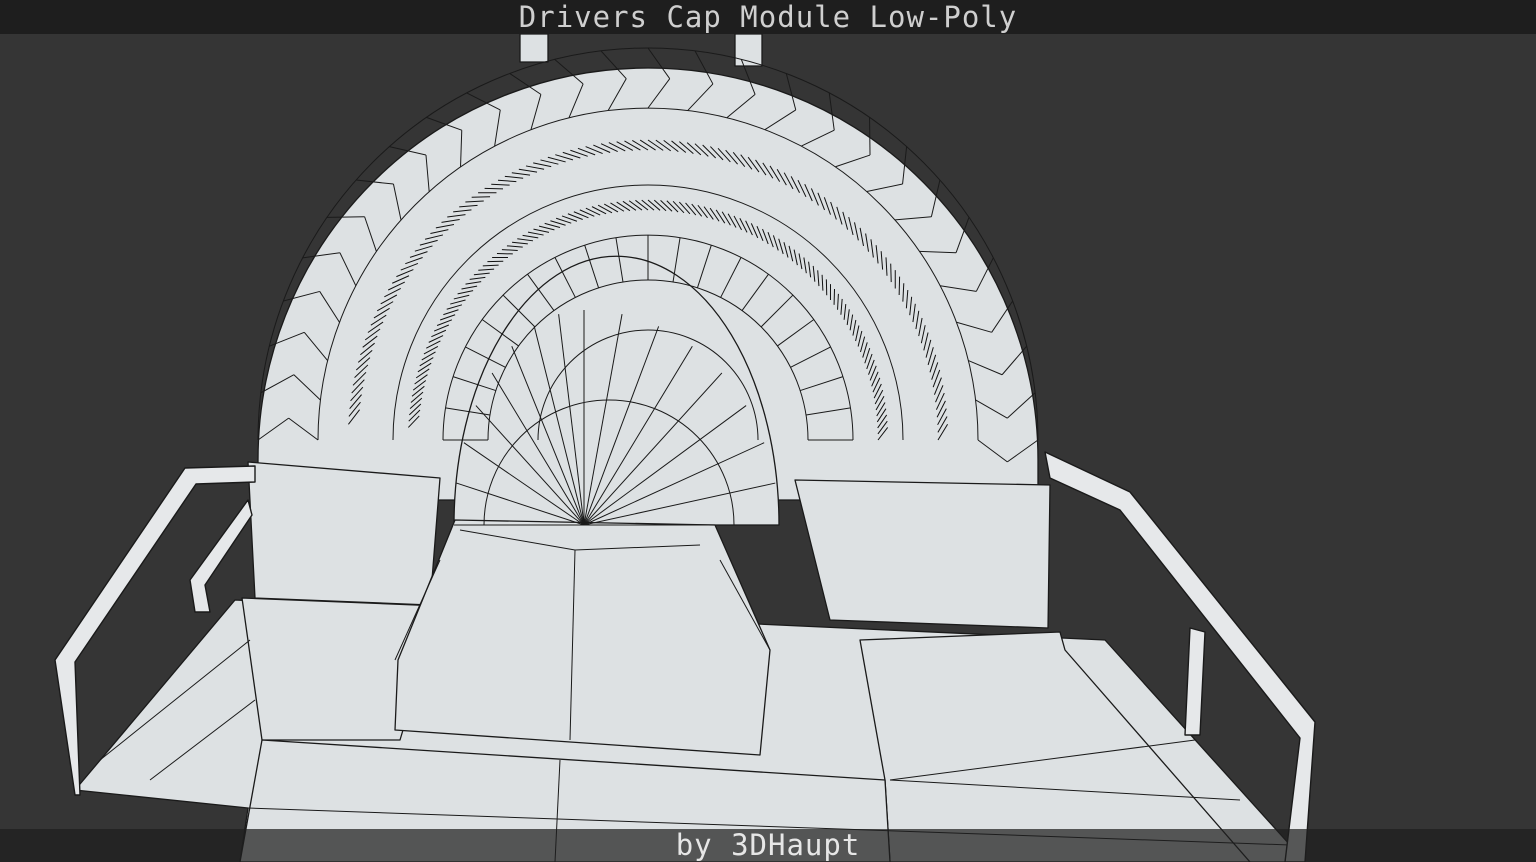  I want to click on model-title: Drivers Cap Module Low-Poly, so click(768, 17).